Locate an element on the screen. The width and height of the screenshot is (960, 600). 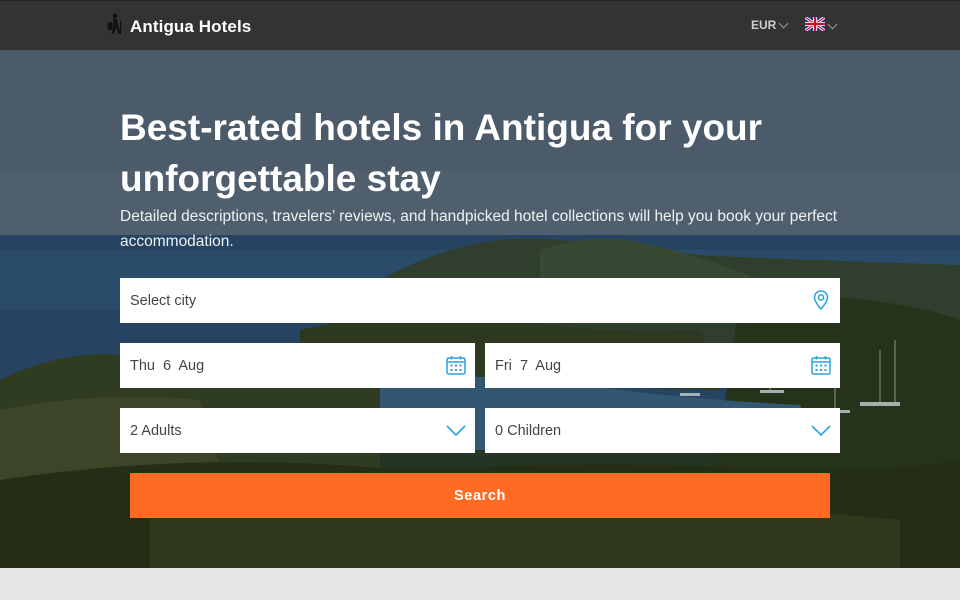
brand-name: Antigua Hotels is located at coordinates (191, 26).